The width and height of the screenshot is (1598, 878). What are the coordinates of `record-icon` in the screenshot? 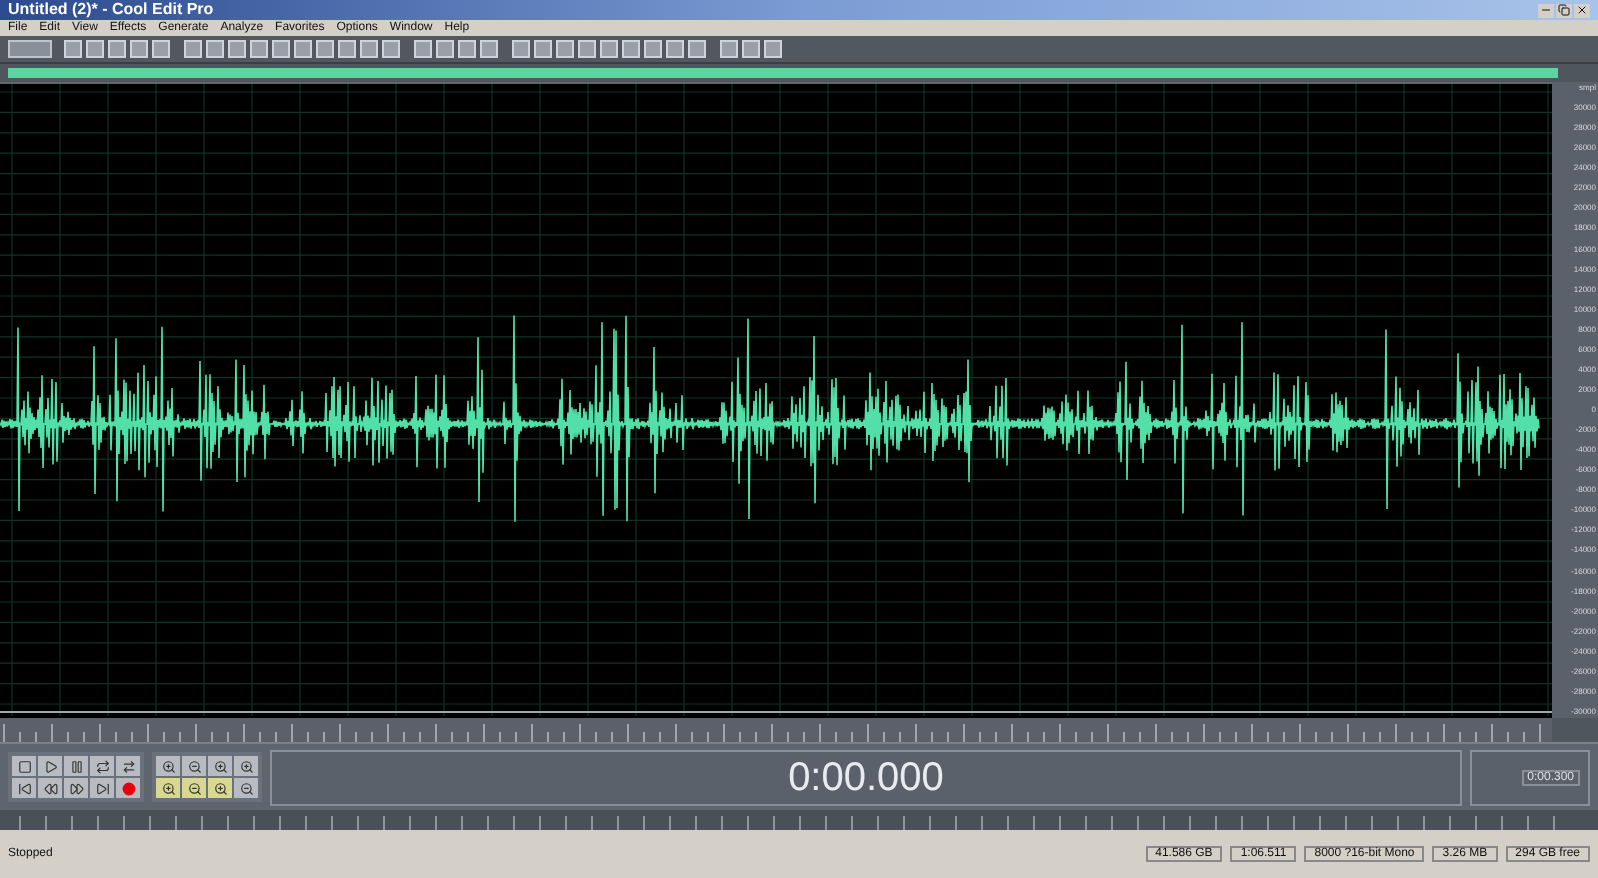 It's located at (128, 788).